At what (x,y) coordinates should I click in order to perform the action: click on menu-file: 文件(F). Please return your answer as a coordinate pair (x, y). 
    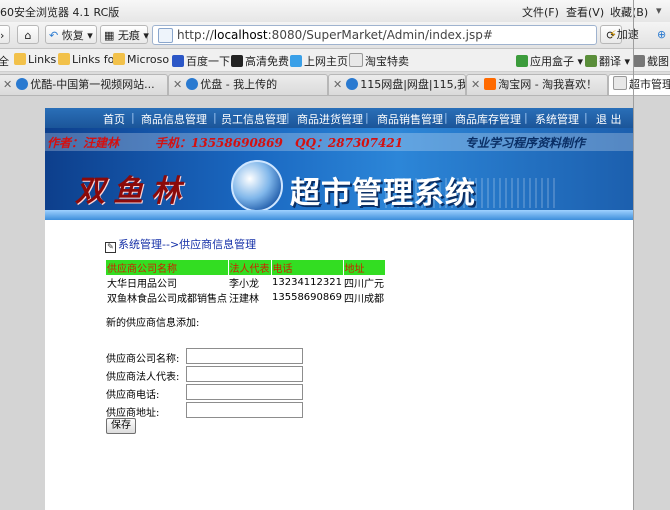
    Looking at the image, I should click on (540, 12).